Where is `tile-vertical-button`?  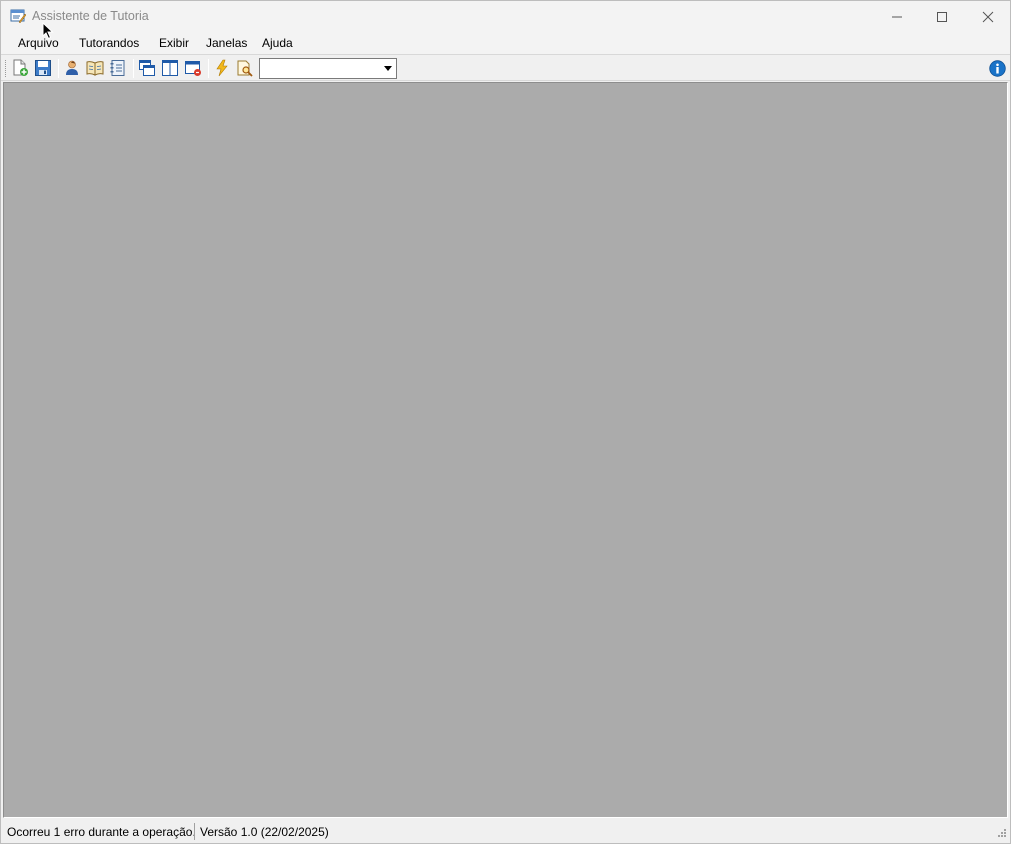 tile-vertical-button is located at coordinates (170, 68).